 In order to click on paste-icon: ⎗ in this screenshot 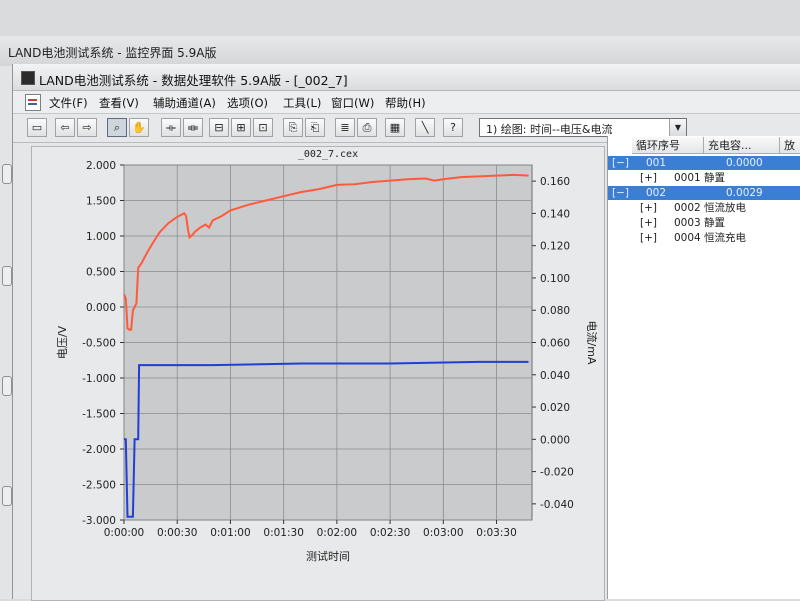, I will do `click(315, 127)`.